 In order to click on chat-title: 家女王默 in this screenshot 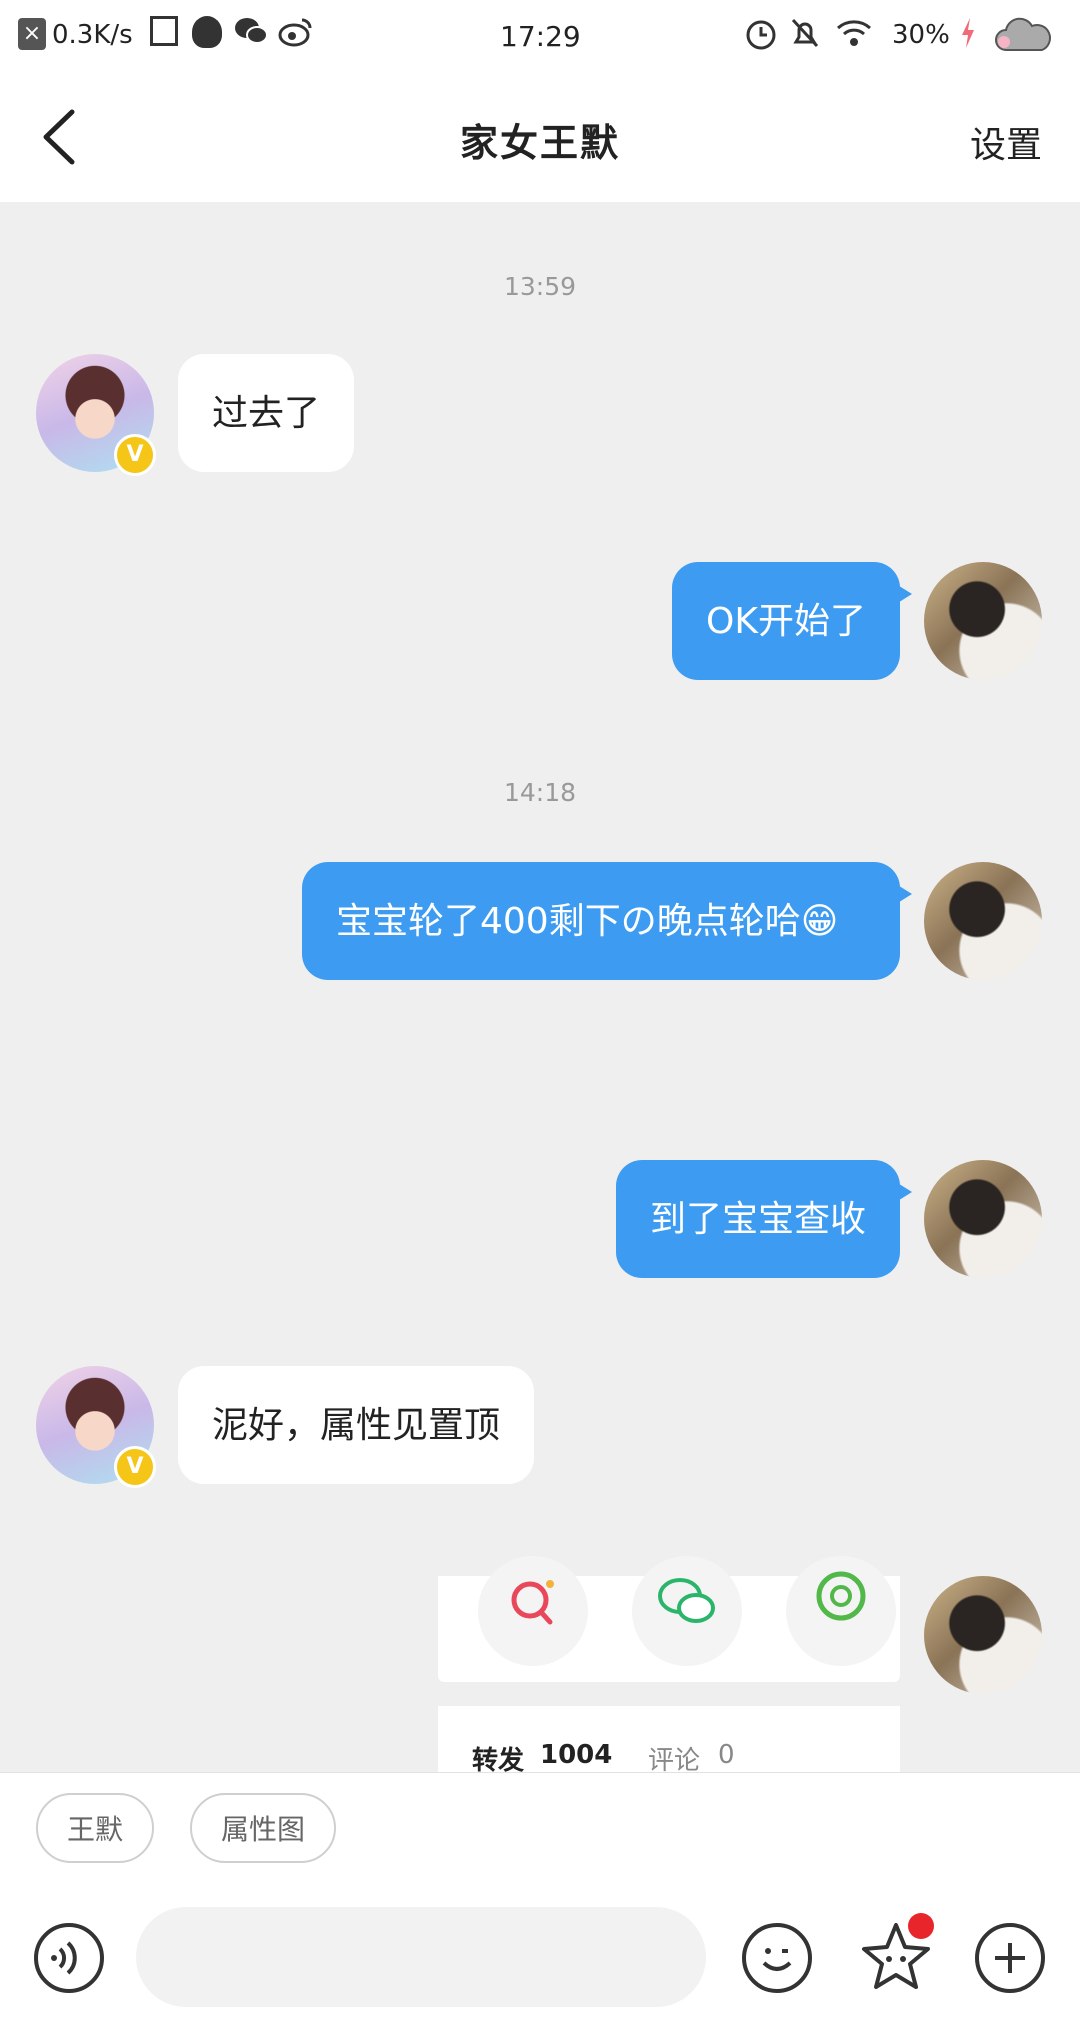, I will do `click(539, 143)`.